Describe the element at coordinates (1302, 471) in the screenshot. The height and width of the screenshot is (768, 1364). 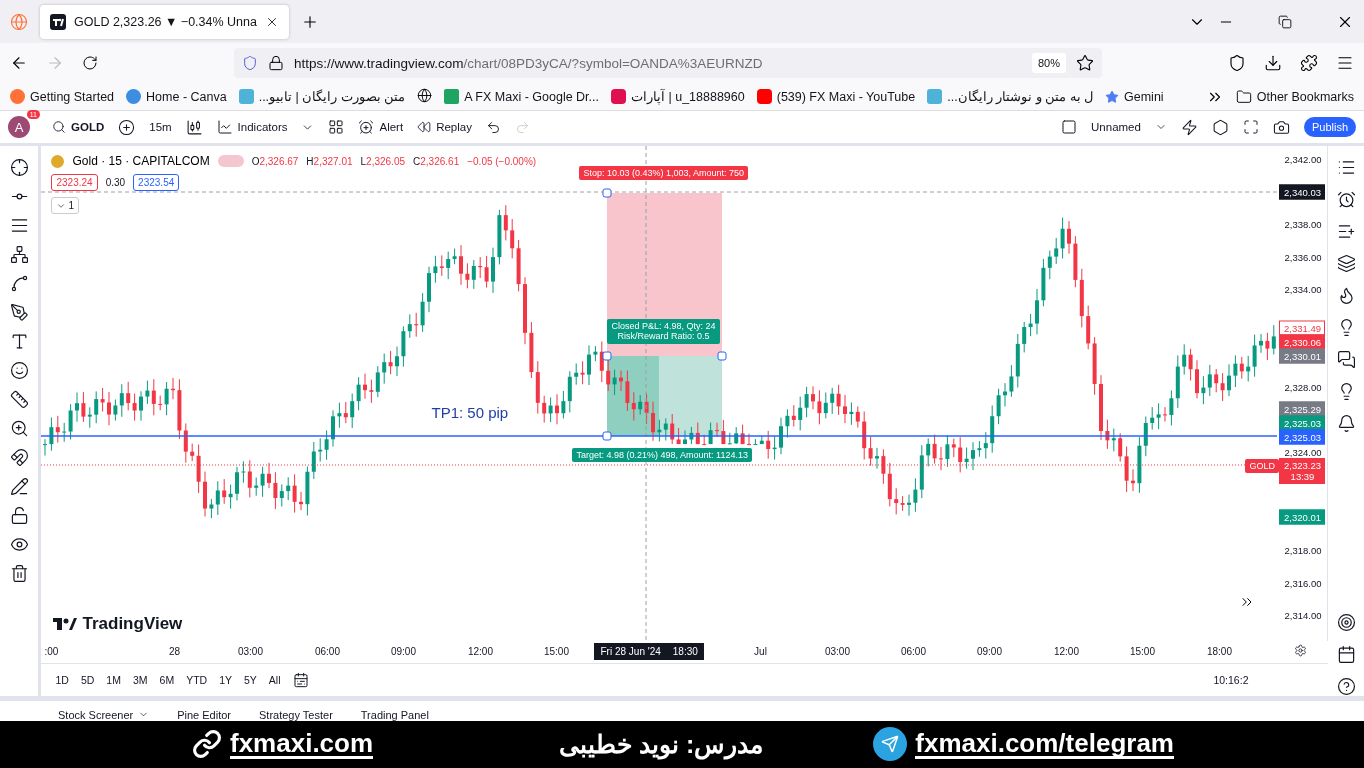
I see `last-price-badge: 2,323.23 13:39` at that location.